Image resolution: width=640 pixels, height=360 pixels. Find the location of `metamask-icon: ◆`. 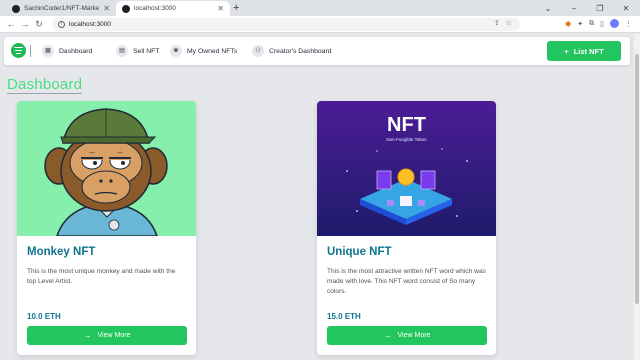

metamask-icon: ◆ is located at coordinates (568, 23).